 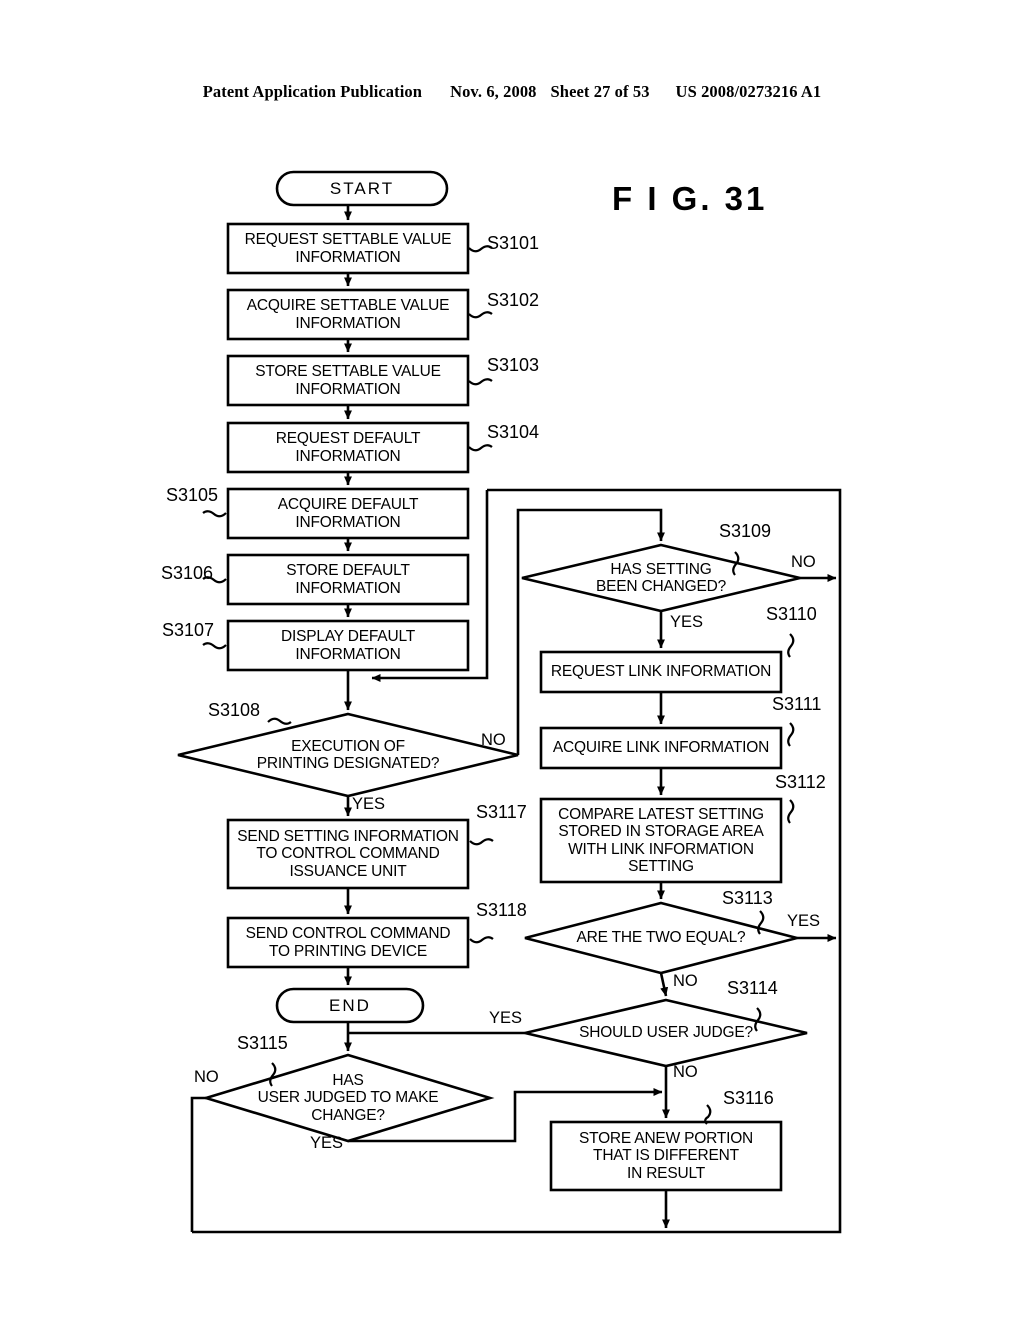 I want to click on node-shape-s3112, so click(x=661, y=840).